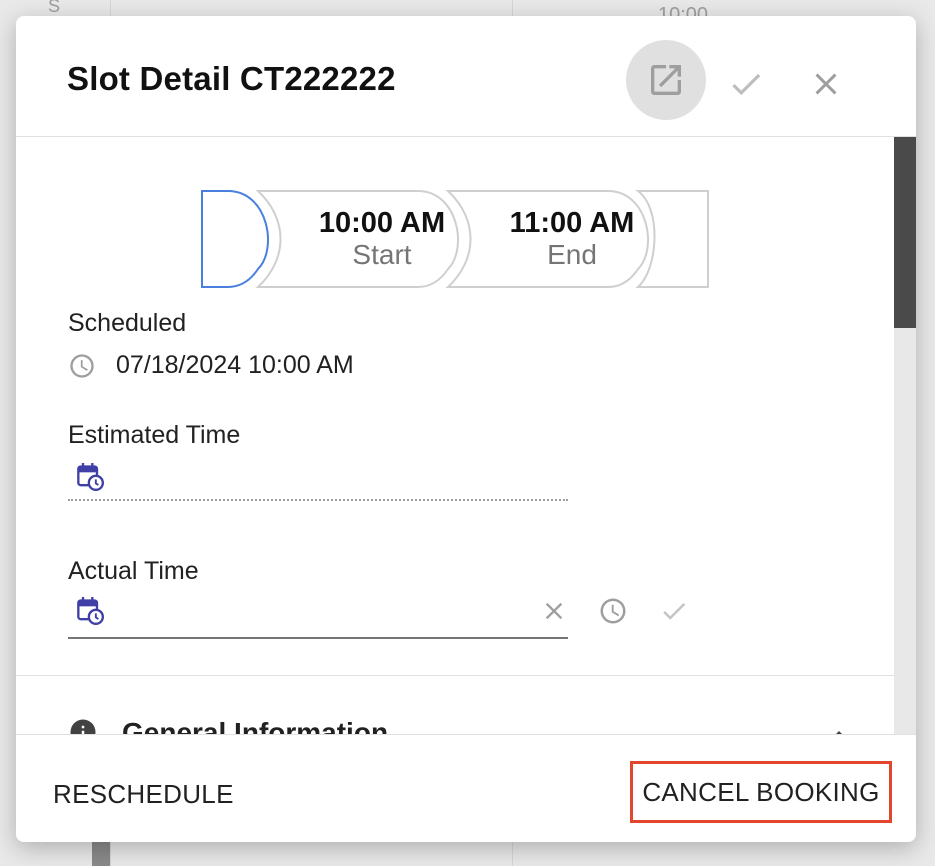 The height and width of the screenshot is (866, 935). What do you see at coordinates (382, 254) in the screenshot?
I see `start-label: Start` at bounding box center [382, 254].